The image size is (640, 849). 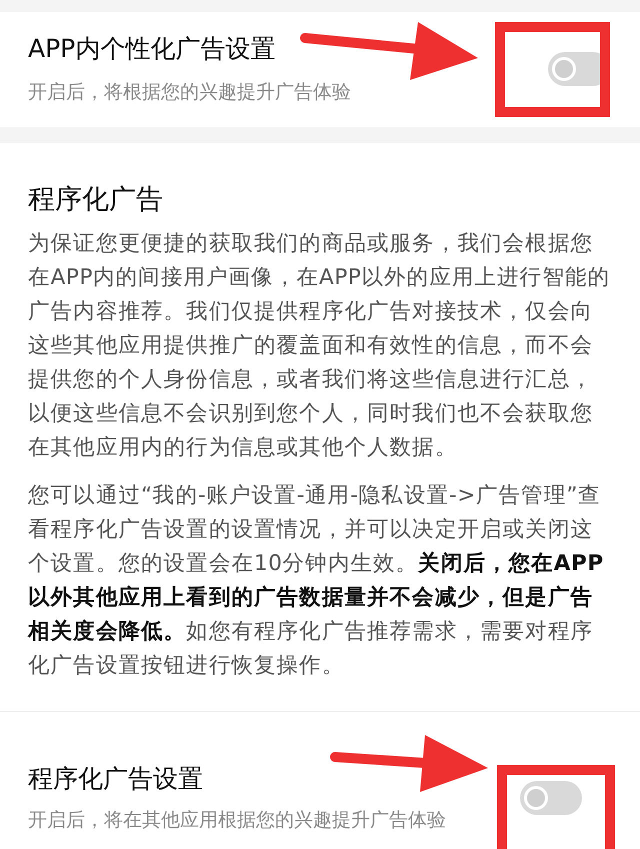 I want to click on setting-description: 开启后，将根据您的兴趣提升广告体验, so click(x=189, y=92).